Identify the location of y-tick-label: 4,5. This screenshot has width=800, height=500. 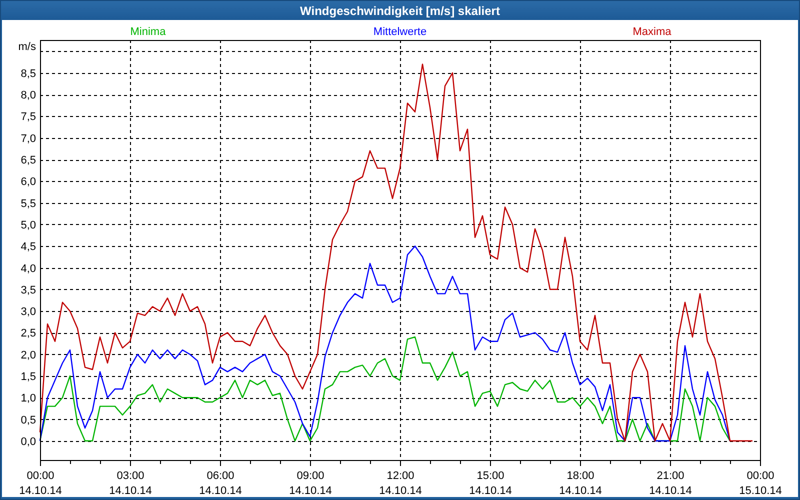
(28, 247).